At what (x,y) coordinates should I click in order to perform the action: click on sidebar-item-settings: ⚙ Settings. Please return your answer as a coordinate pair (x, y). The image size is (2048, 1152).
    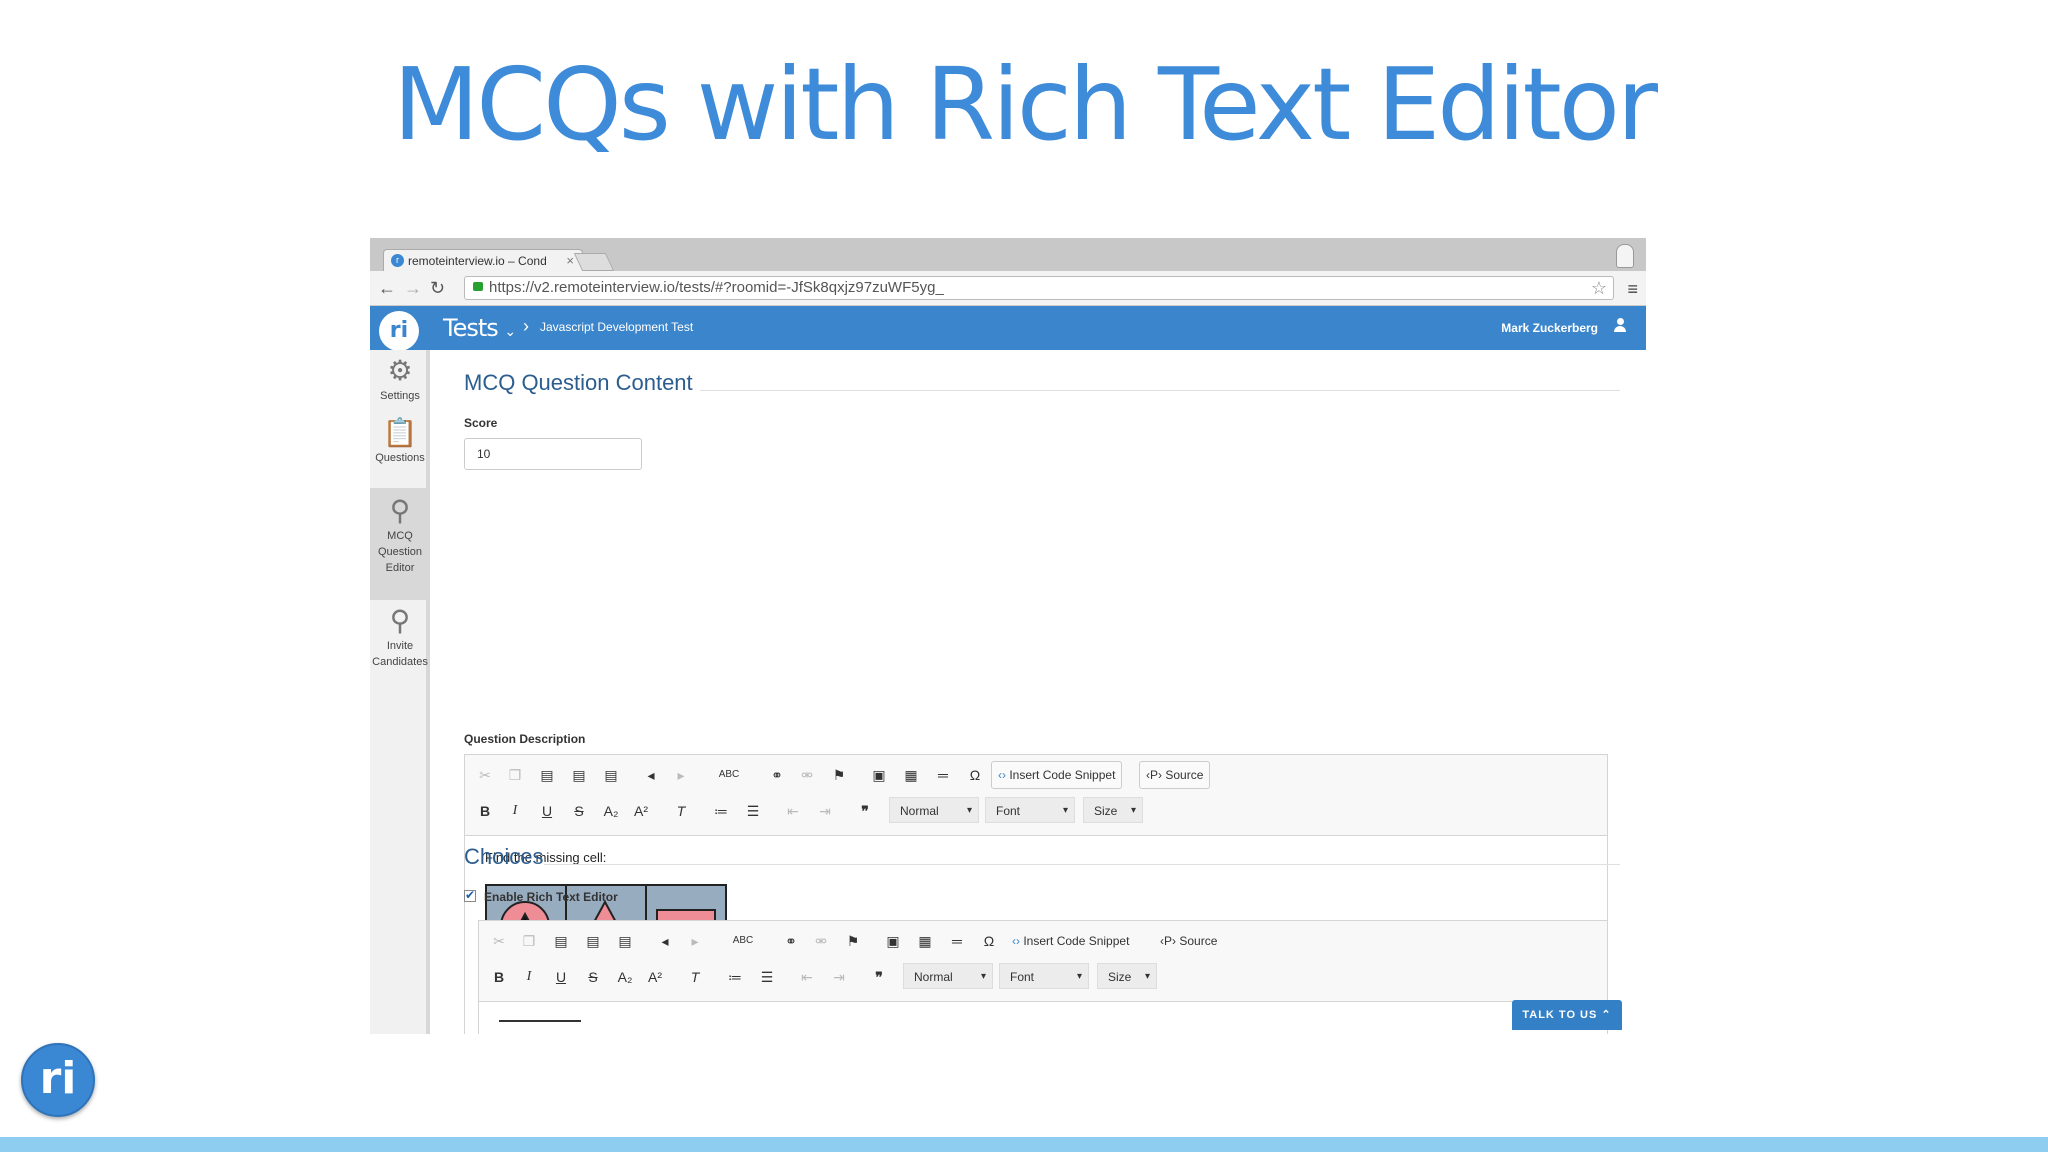
    Looking at the image, I should click on (400, 386).